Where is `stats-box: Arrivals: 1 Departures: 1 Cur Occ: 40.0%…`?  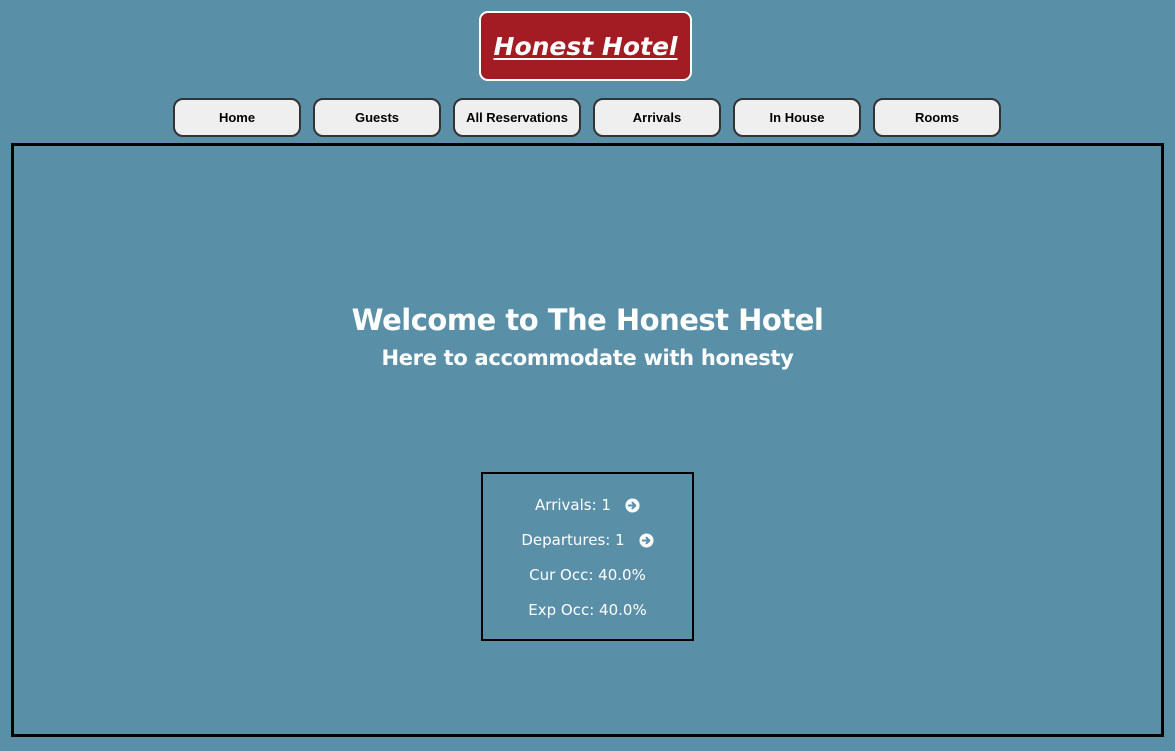
stats-box: Arrivals: 1 Departures: 1 Cur Occ: 40.0%… is located at coordinates (587, 556).